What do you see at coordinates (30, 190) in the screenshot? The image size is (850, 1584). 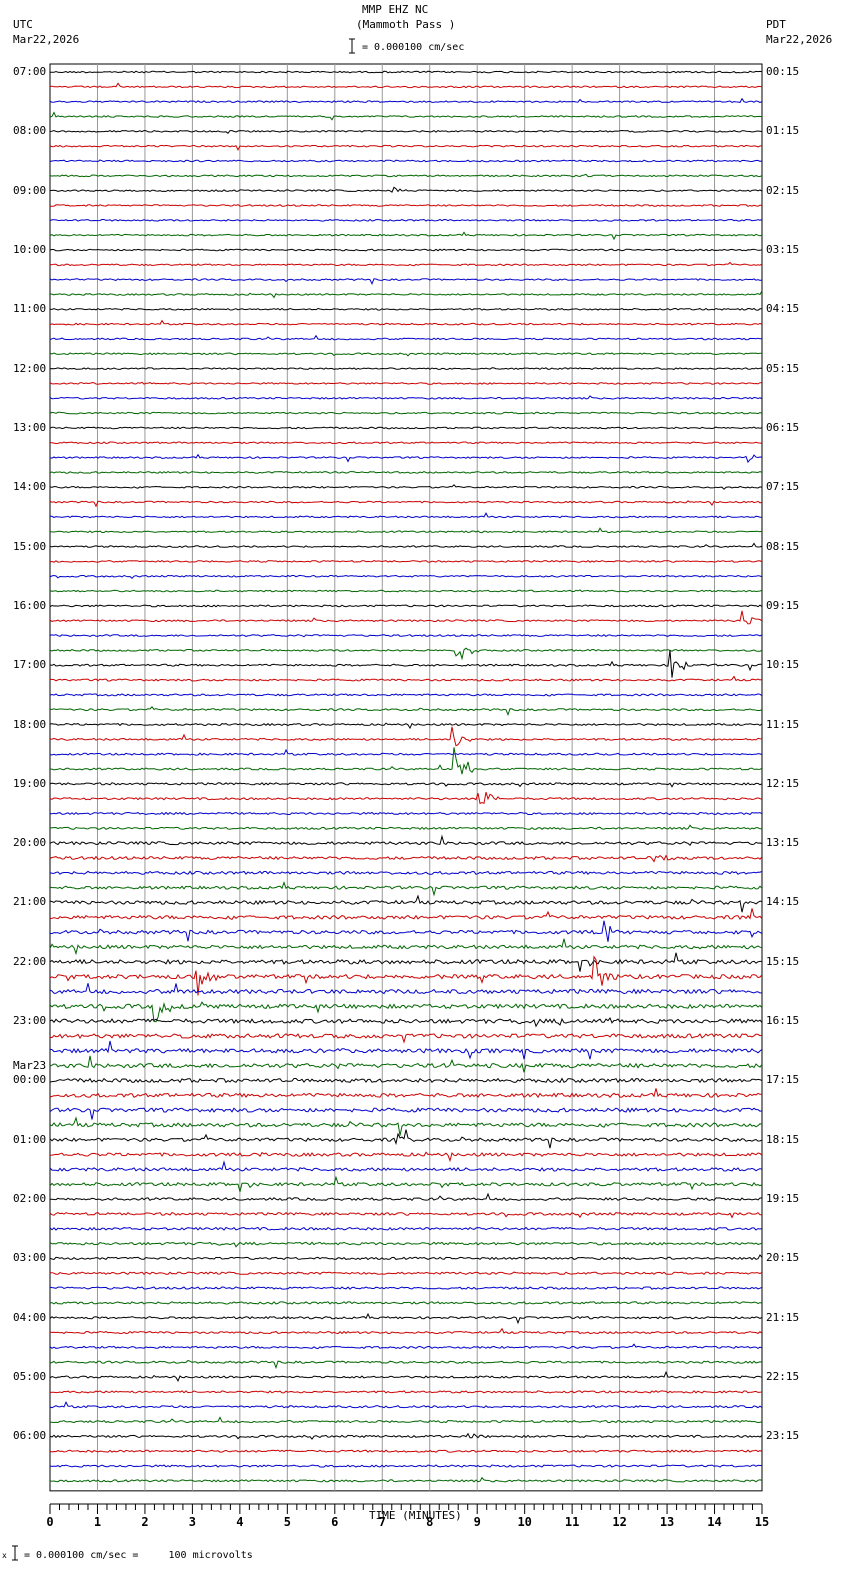 I see `utc-hour-label: 09:00` at bounding box center [30, 190].